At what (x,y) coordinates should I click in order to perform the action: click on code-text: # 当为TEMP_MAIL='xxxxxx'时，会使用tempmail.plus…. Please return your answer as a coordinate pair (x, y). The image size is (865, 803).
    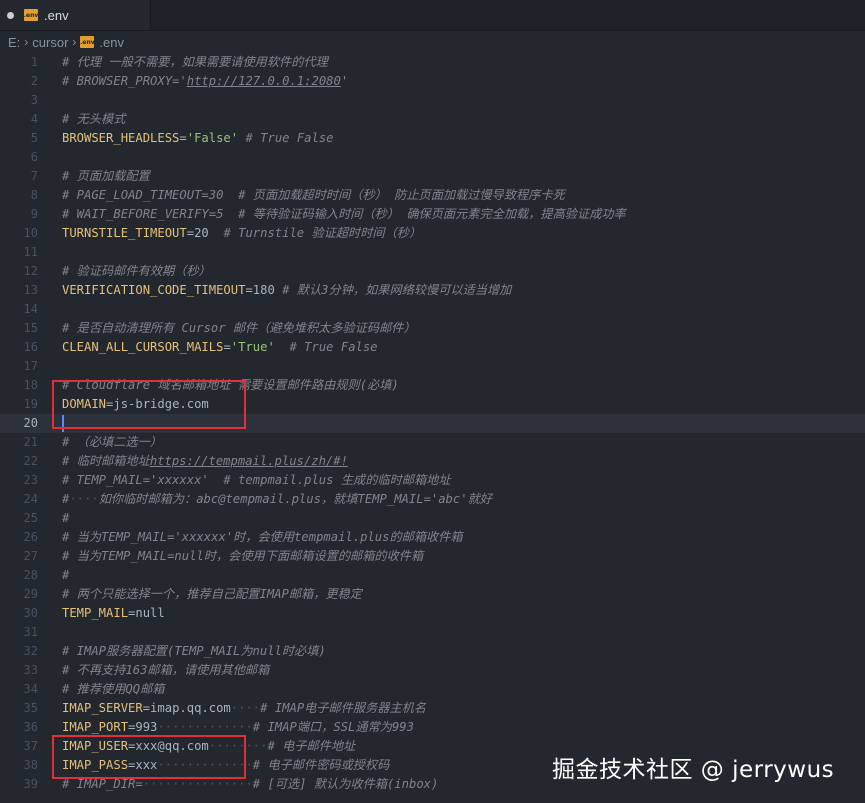
    Looking at the image, I should click on (262, 537).